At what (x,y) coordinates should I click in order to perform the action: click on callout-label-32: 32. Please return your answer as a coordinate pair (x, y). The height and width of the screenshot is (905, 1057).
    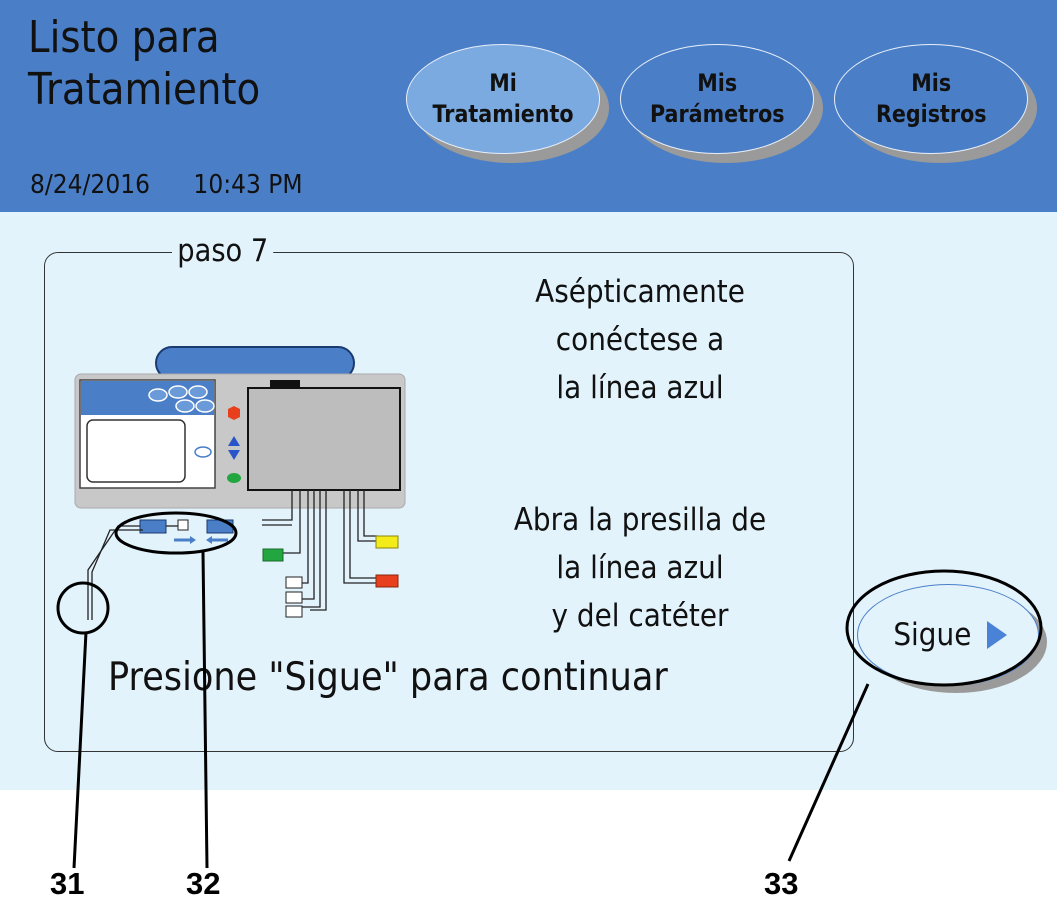
    Looking at the image, I should click on (203, 883).